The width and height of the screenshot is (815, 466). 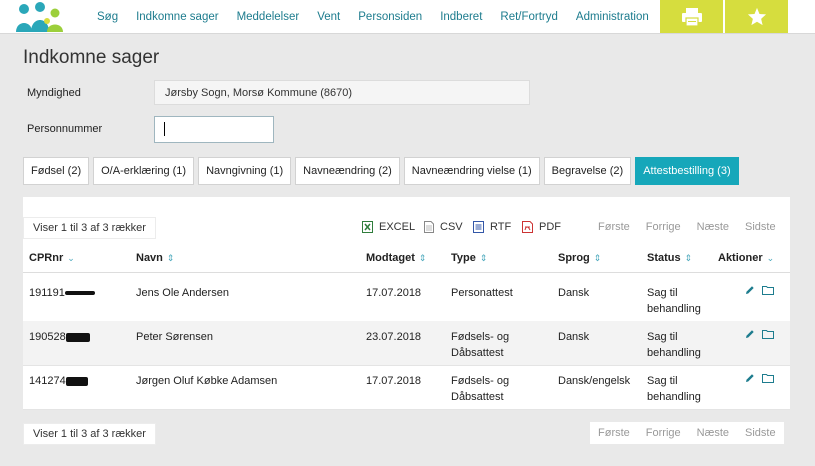 I want to click on export-pdf-button: PDF, so click(x=541, y=227).